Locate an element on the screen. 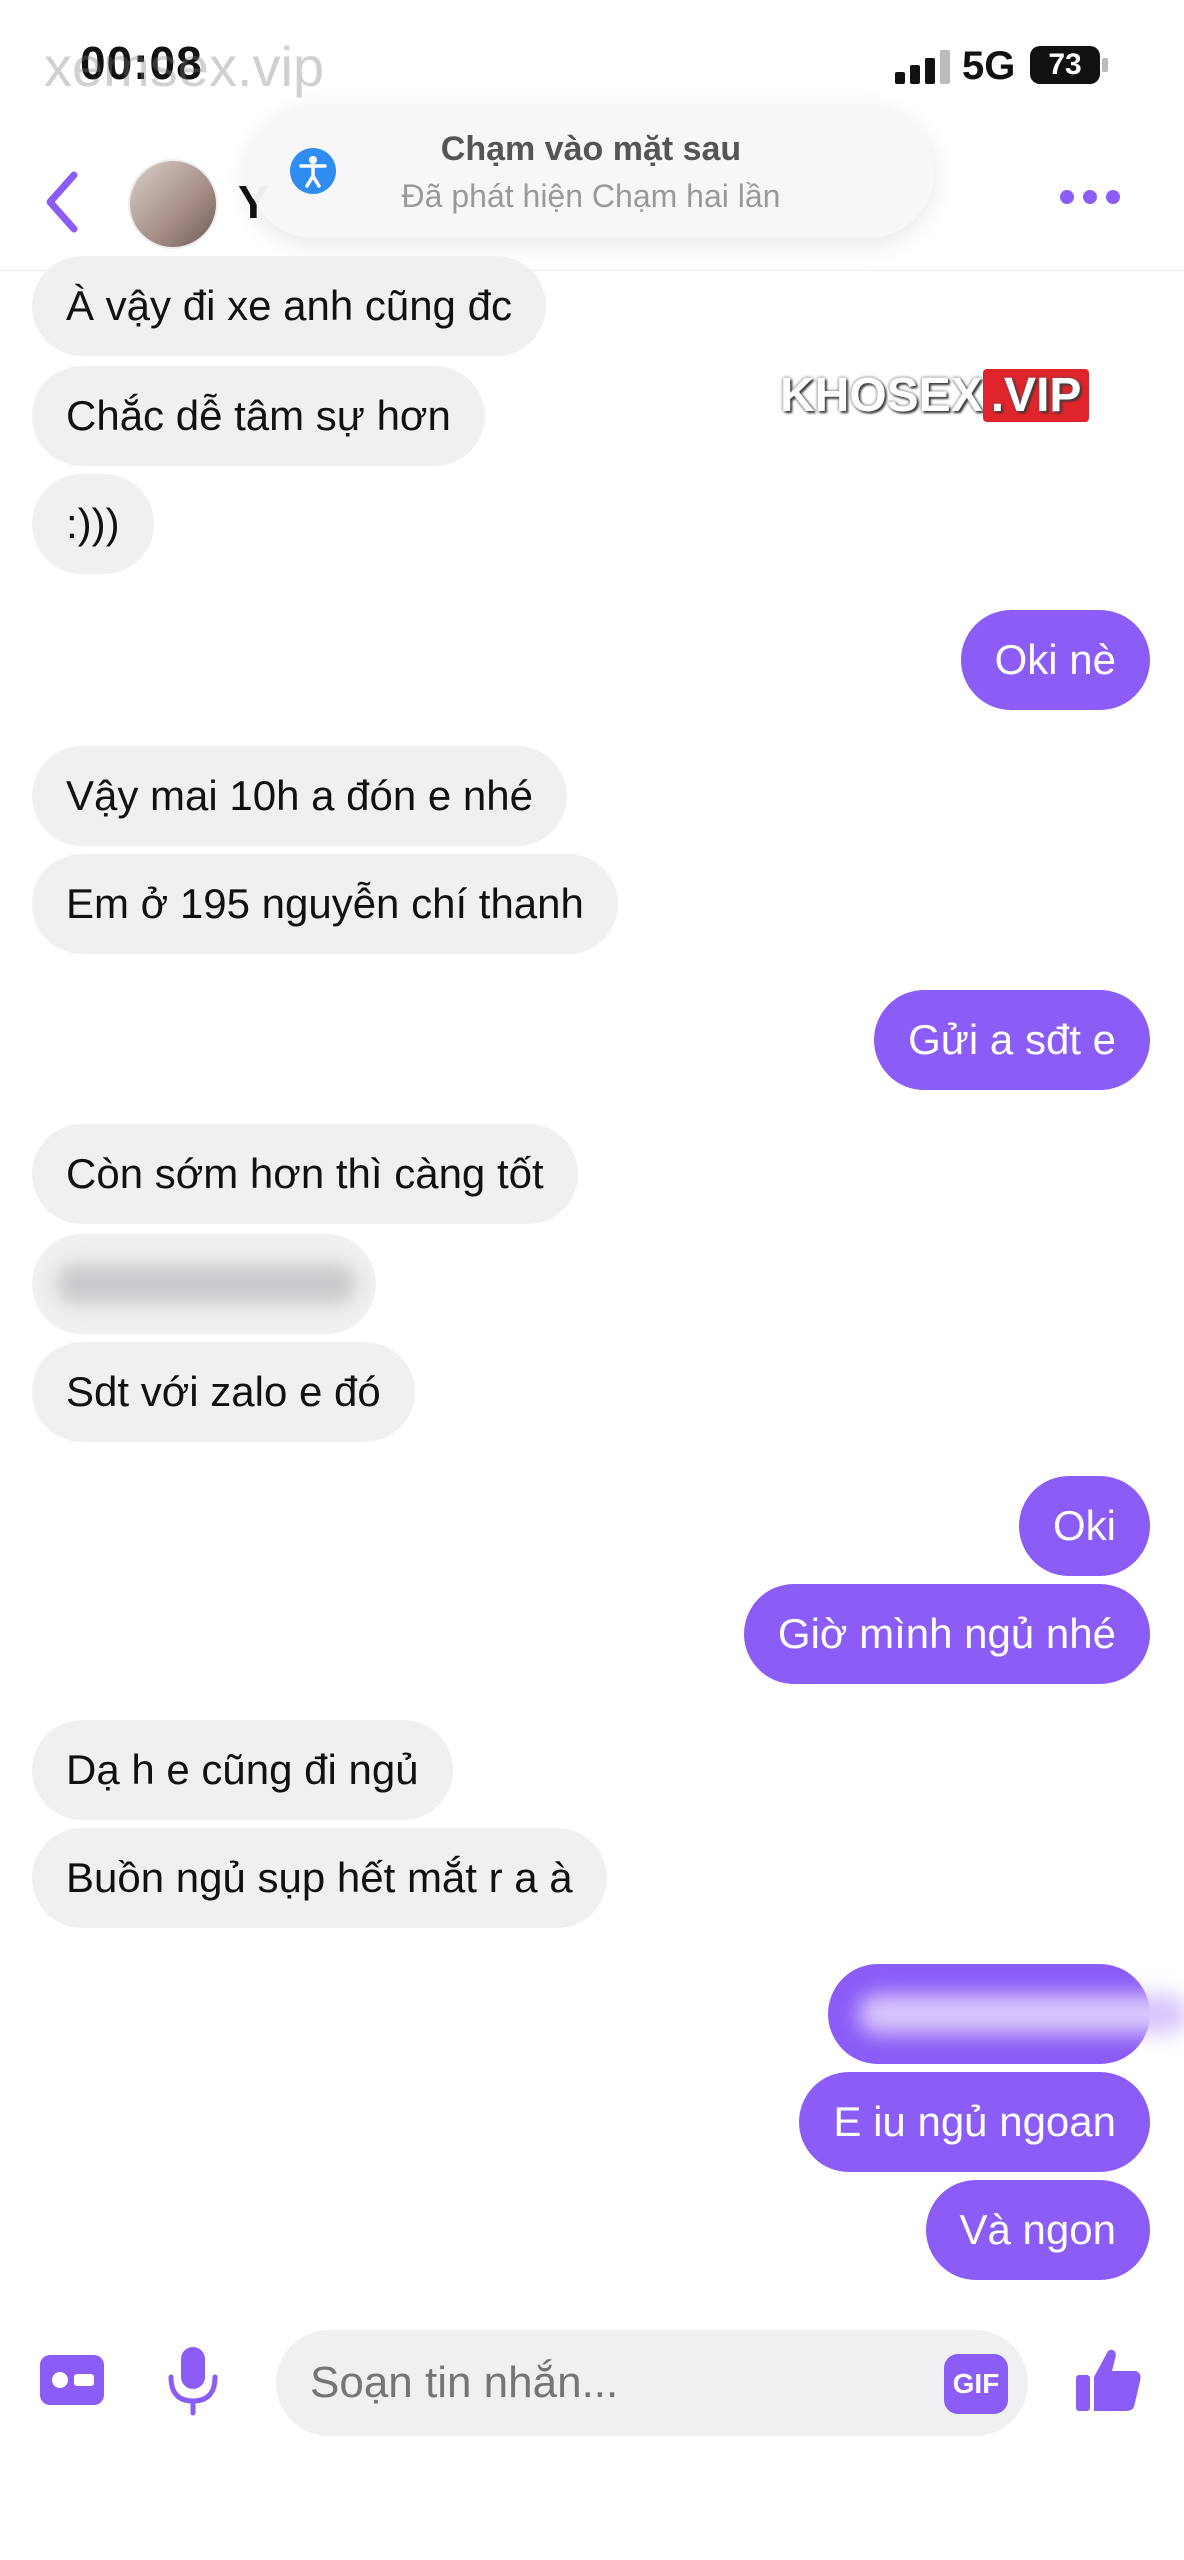 The image size is (1184, 2560). thumbs-up-icon is located at coordinates (1109, 2380).